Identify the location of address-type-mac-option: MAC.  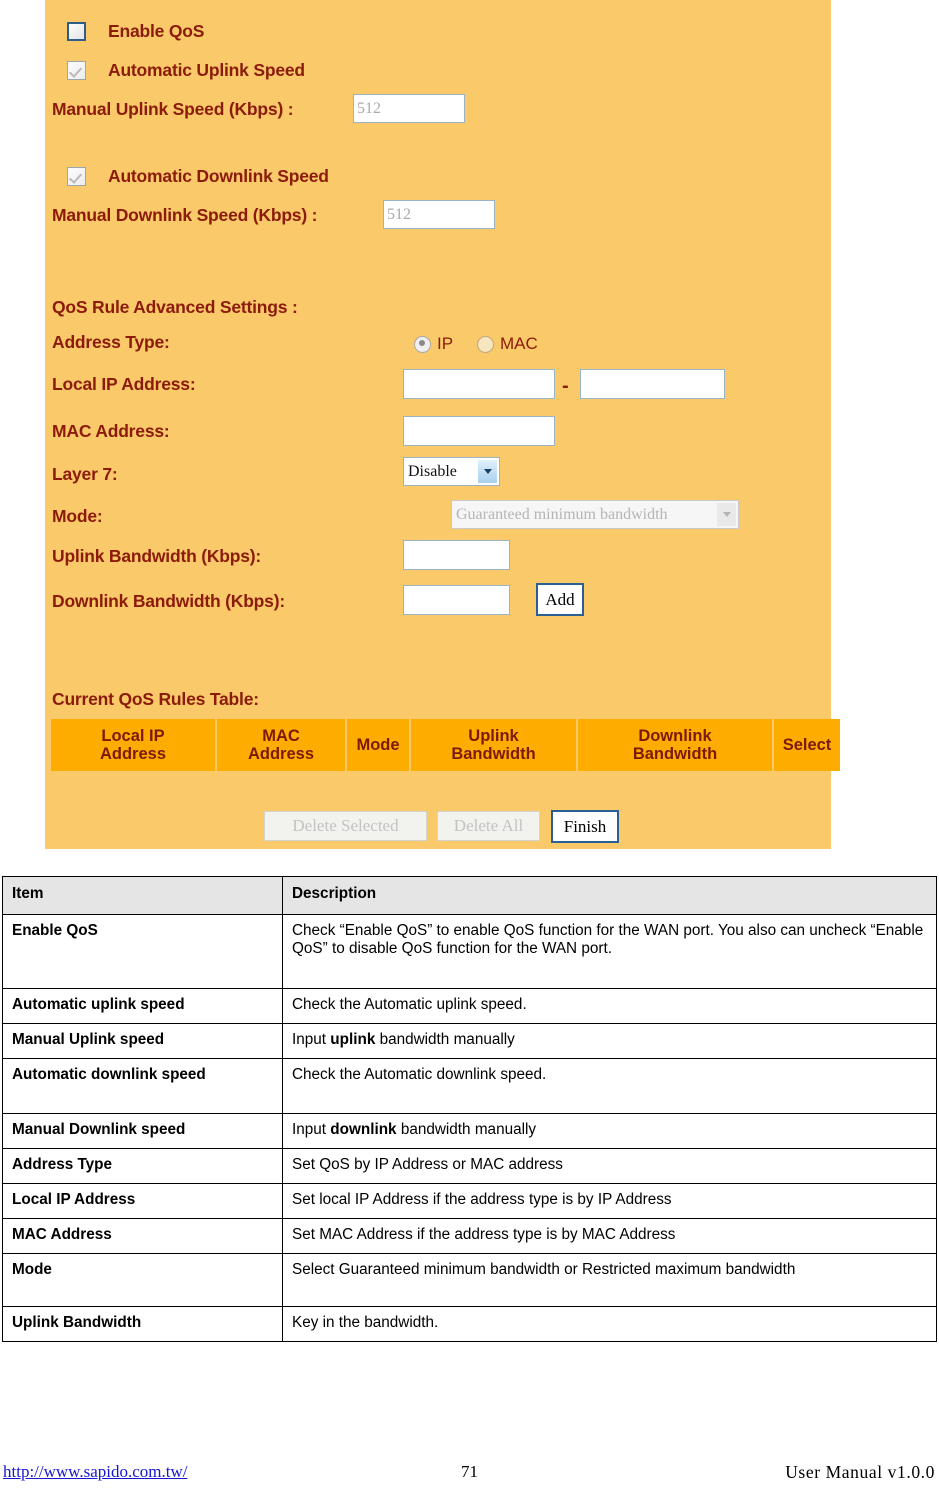
(507, 344).